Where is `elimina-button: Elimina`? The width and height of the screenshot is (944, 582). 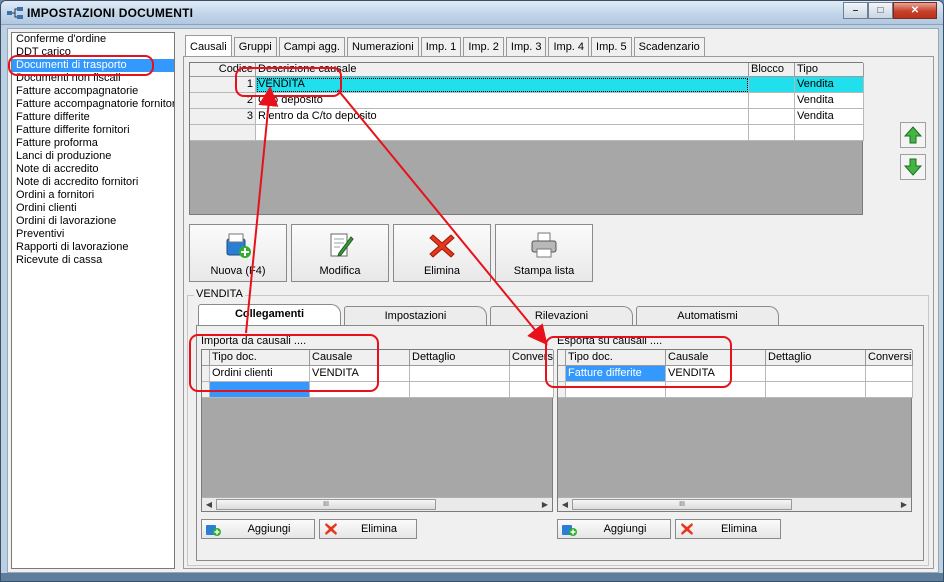 elimina-button: Elimina is located at coordinates (442, 253).